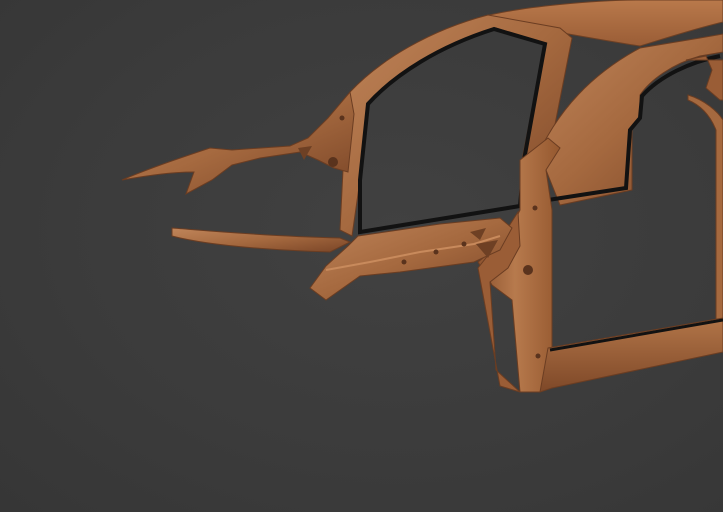  Describe the element at coordinates (631, 355) in the screenshot. I see `side-sill` at that location.